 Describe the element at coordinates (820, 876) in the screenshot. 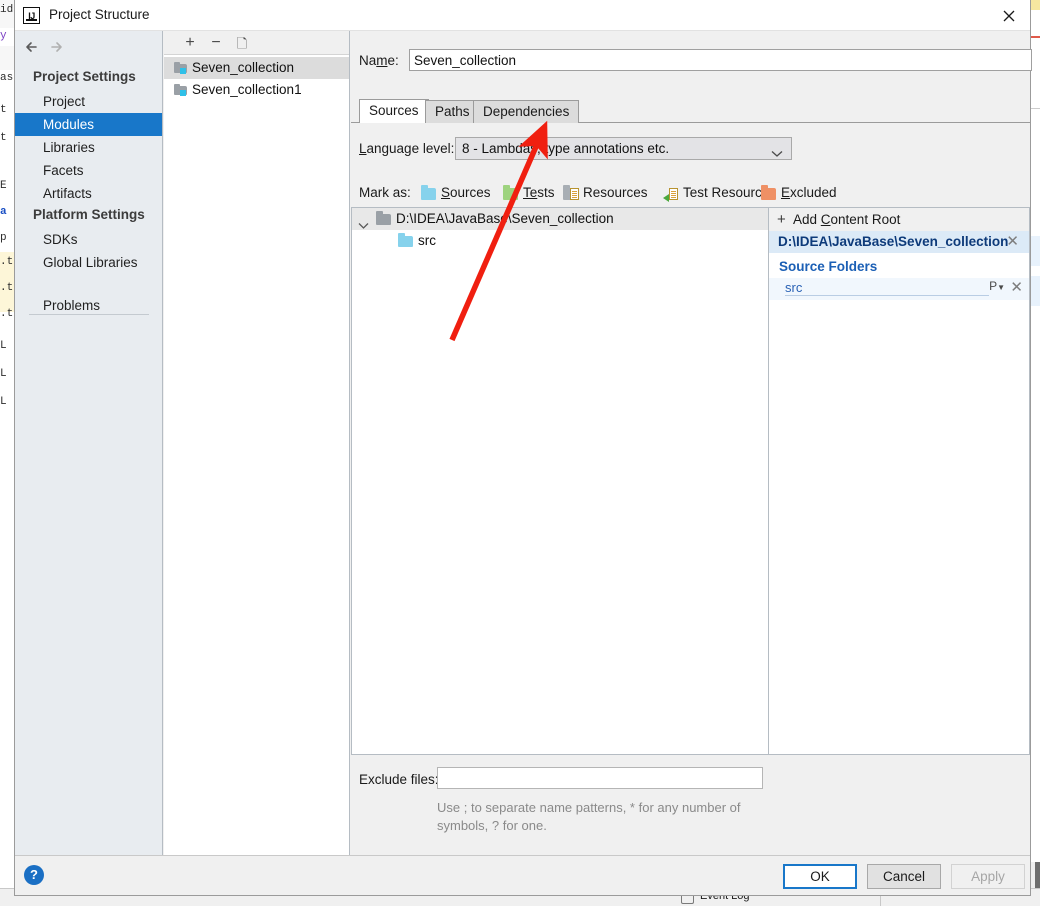

I see `ok-button: OK` at that location.